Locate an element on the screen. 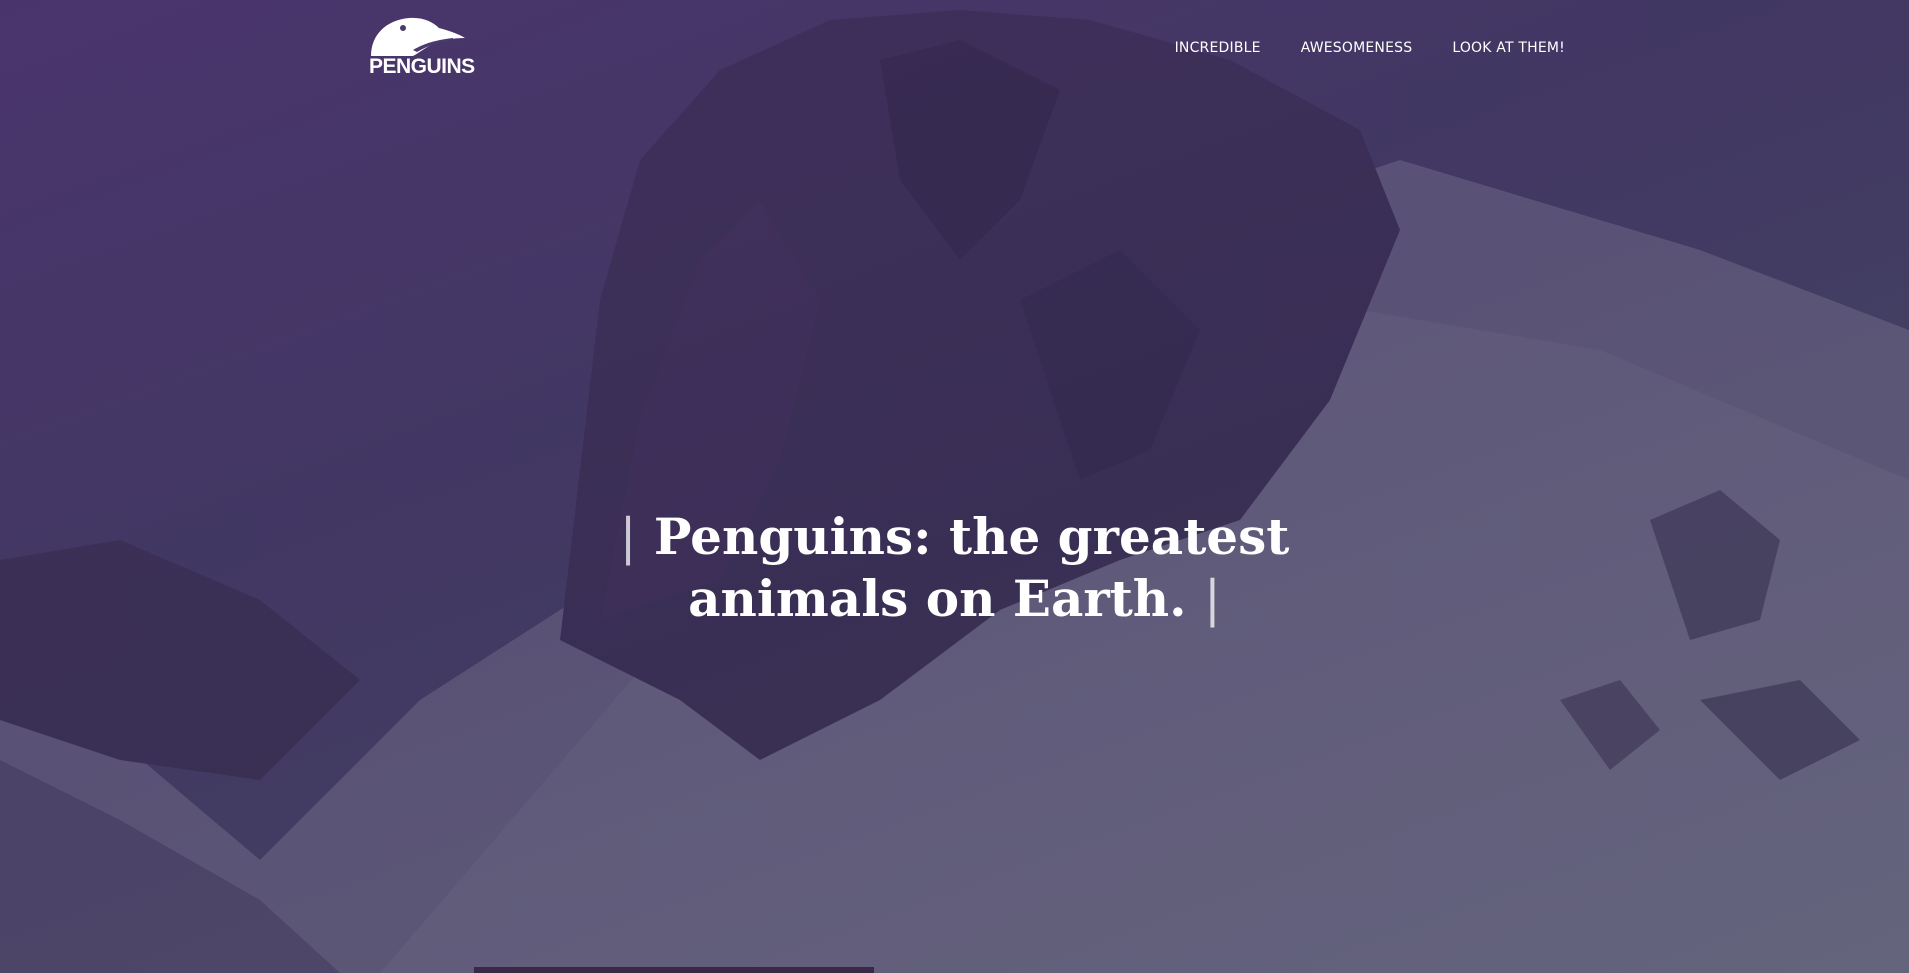 The image size is (1909, 973). main-nav: INCREDIBLE AWESOMENESS LOOK AT THEM! is located at coordinates (1370, 48).